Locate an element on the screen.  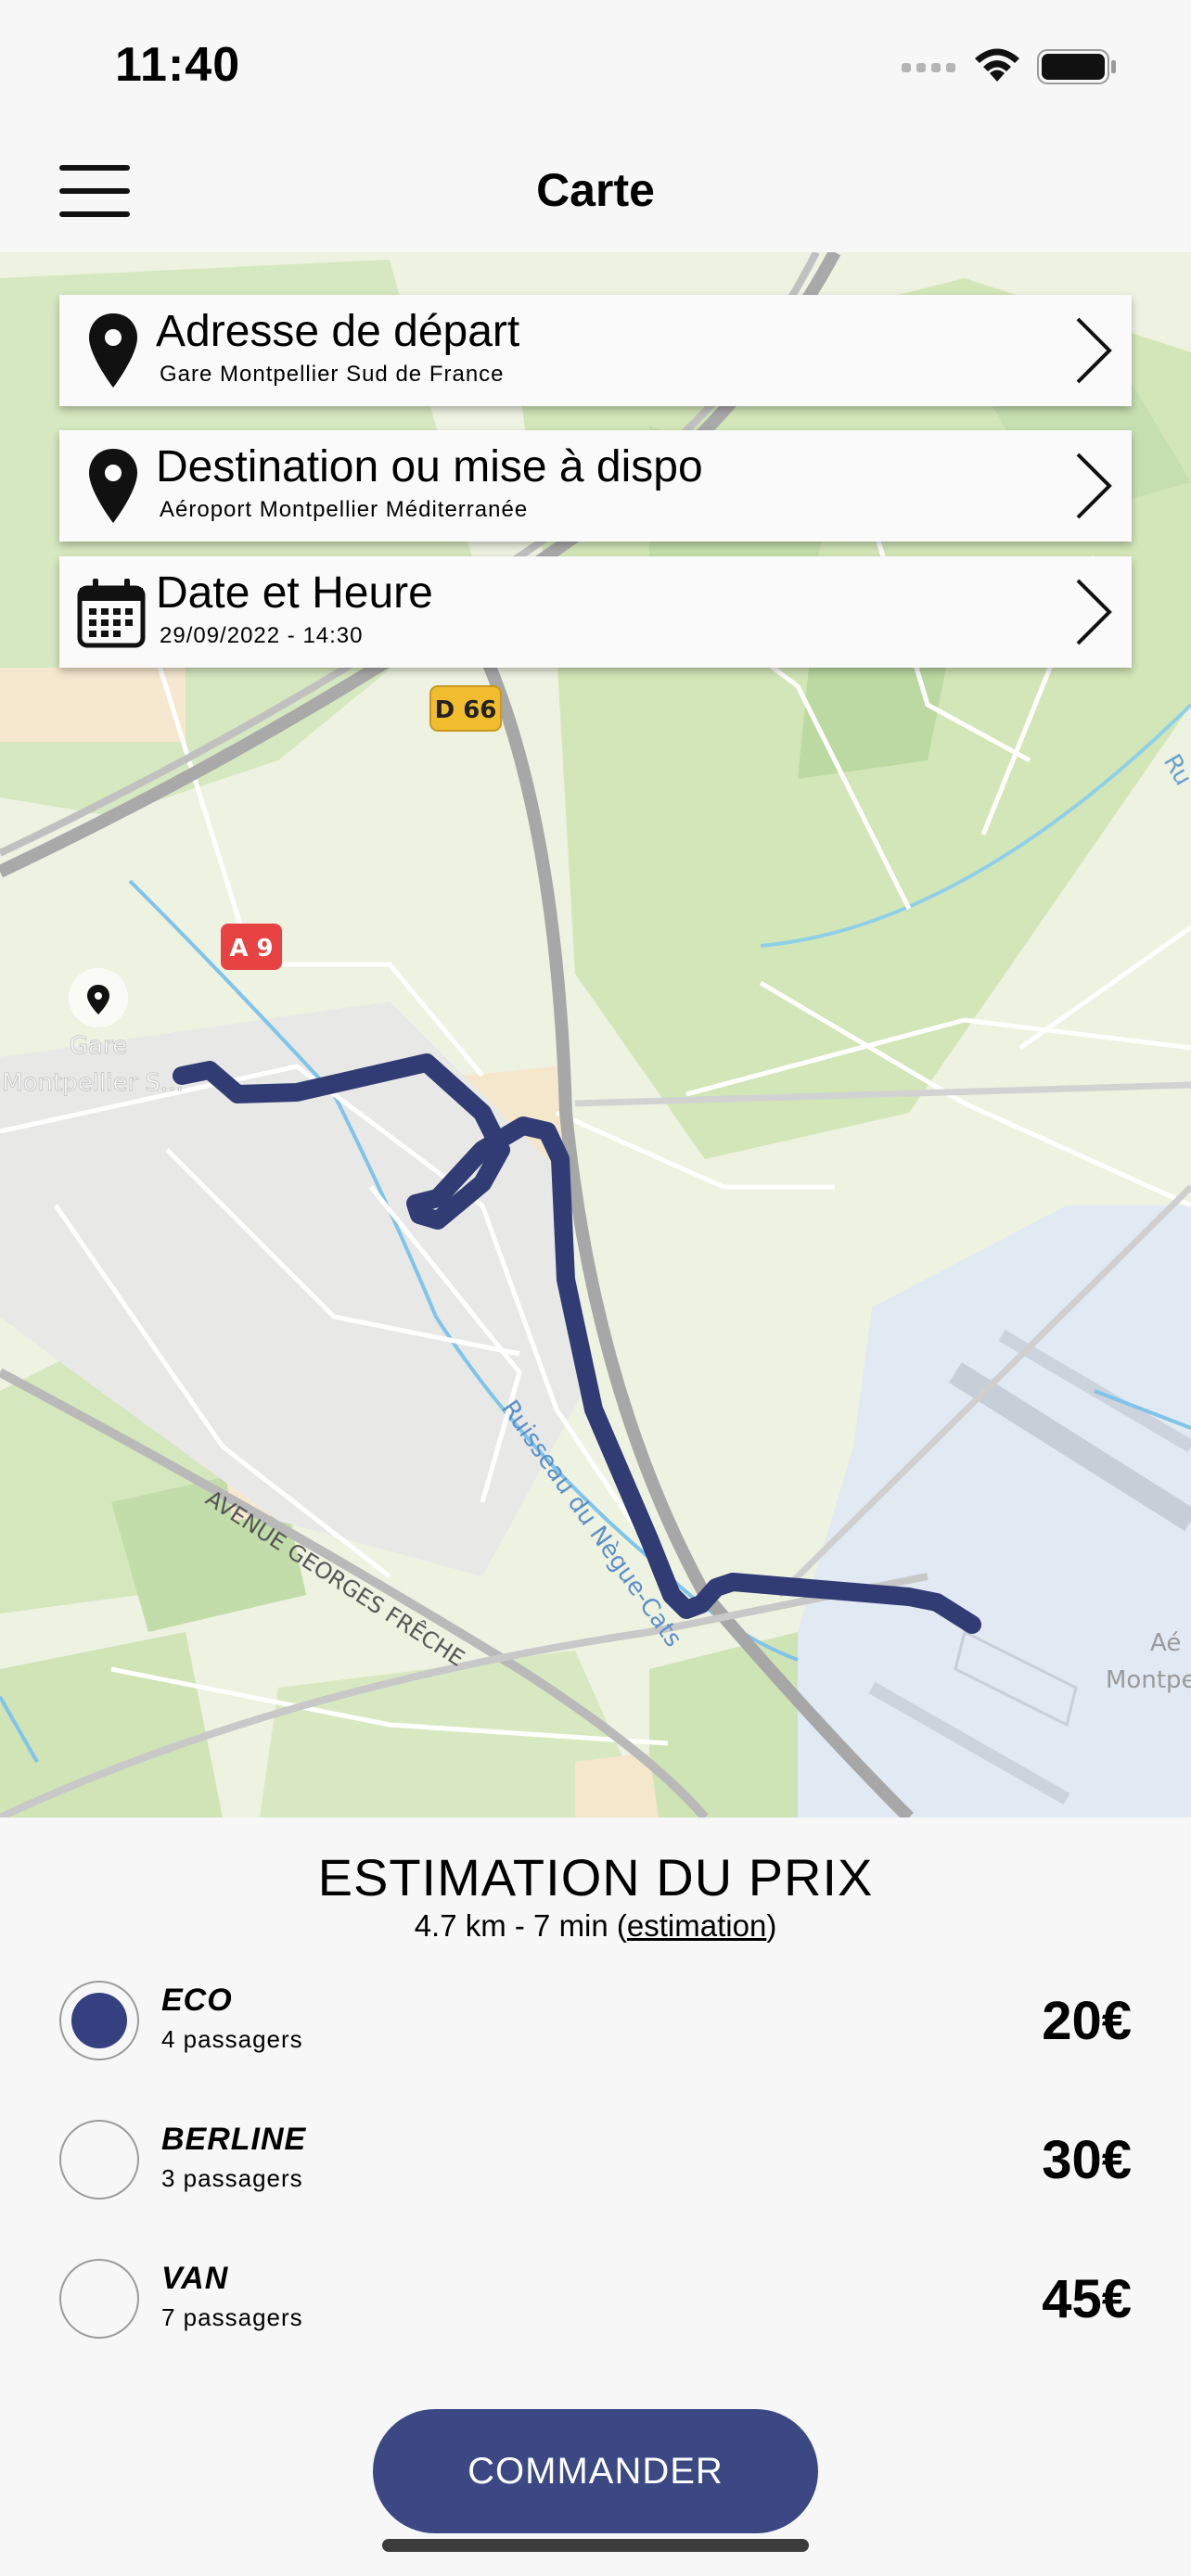
departure-title: Adresse de départ is located at coordinates (338, 331).